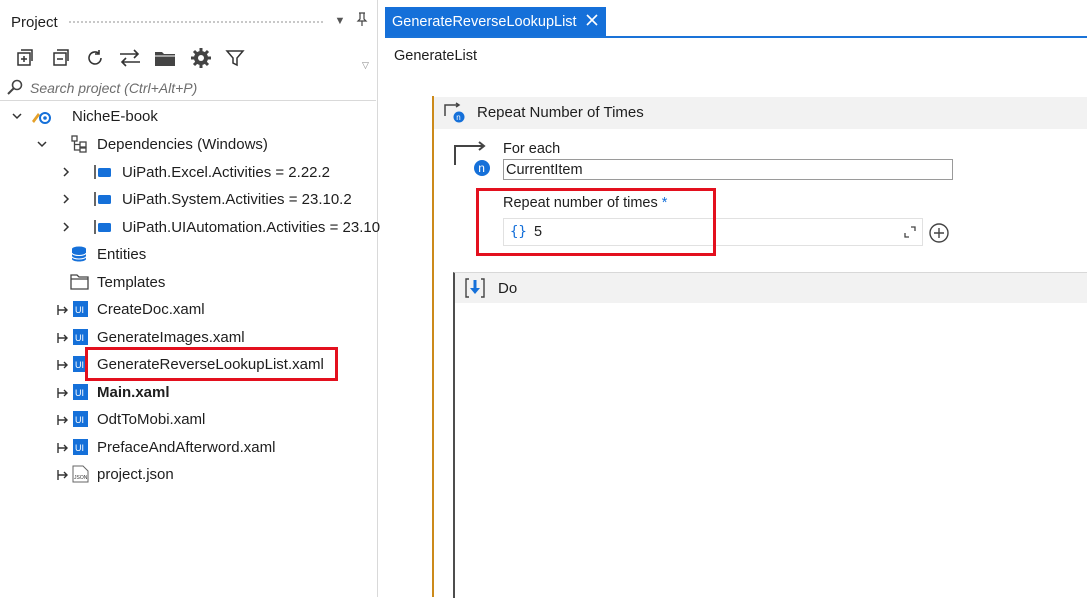 Image resolution: width=1087 pixels, height=598 pixels. What do you see at coordinates (131, 282) in the screenshot?
I see `tree-item-label: Templates` at bounding box center [131, 282].